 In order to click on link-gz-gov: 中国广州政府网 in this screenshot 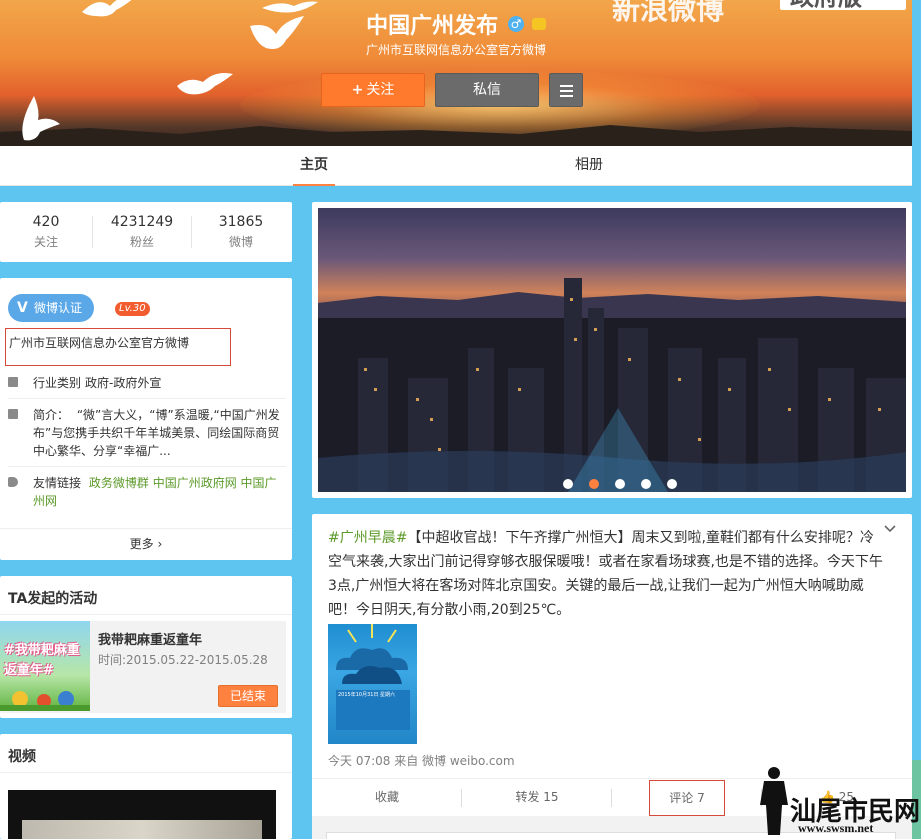, I will do `click(195, 483)`.